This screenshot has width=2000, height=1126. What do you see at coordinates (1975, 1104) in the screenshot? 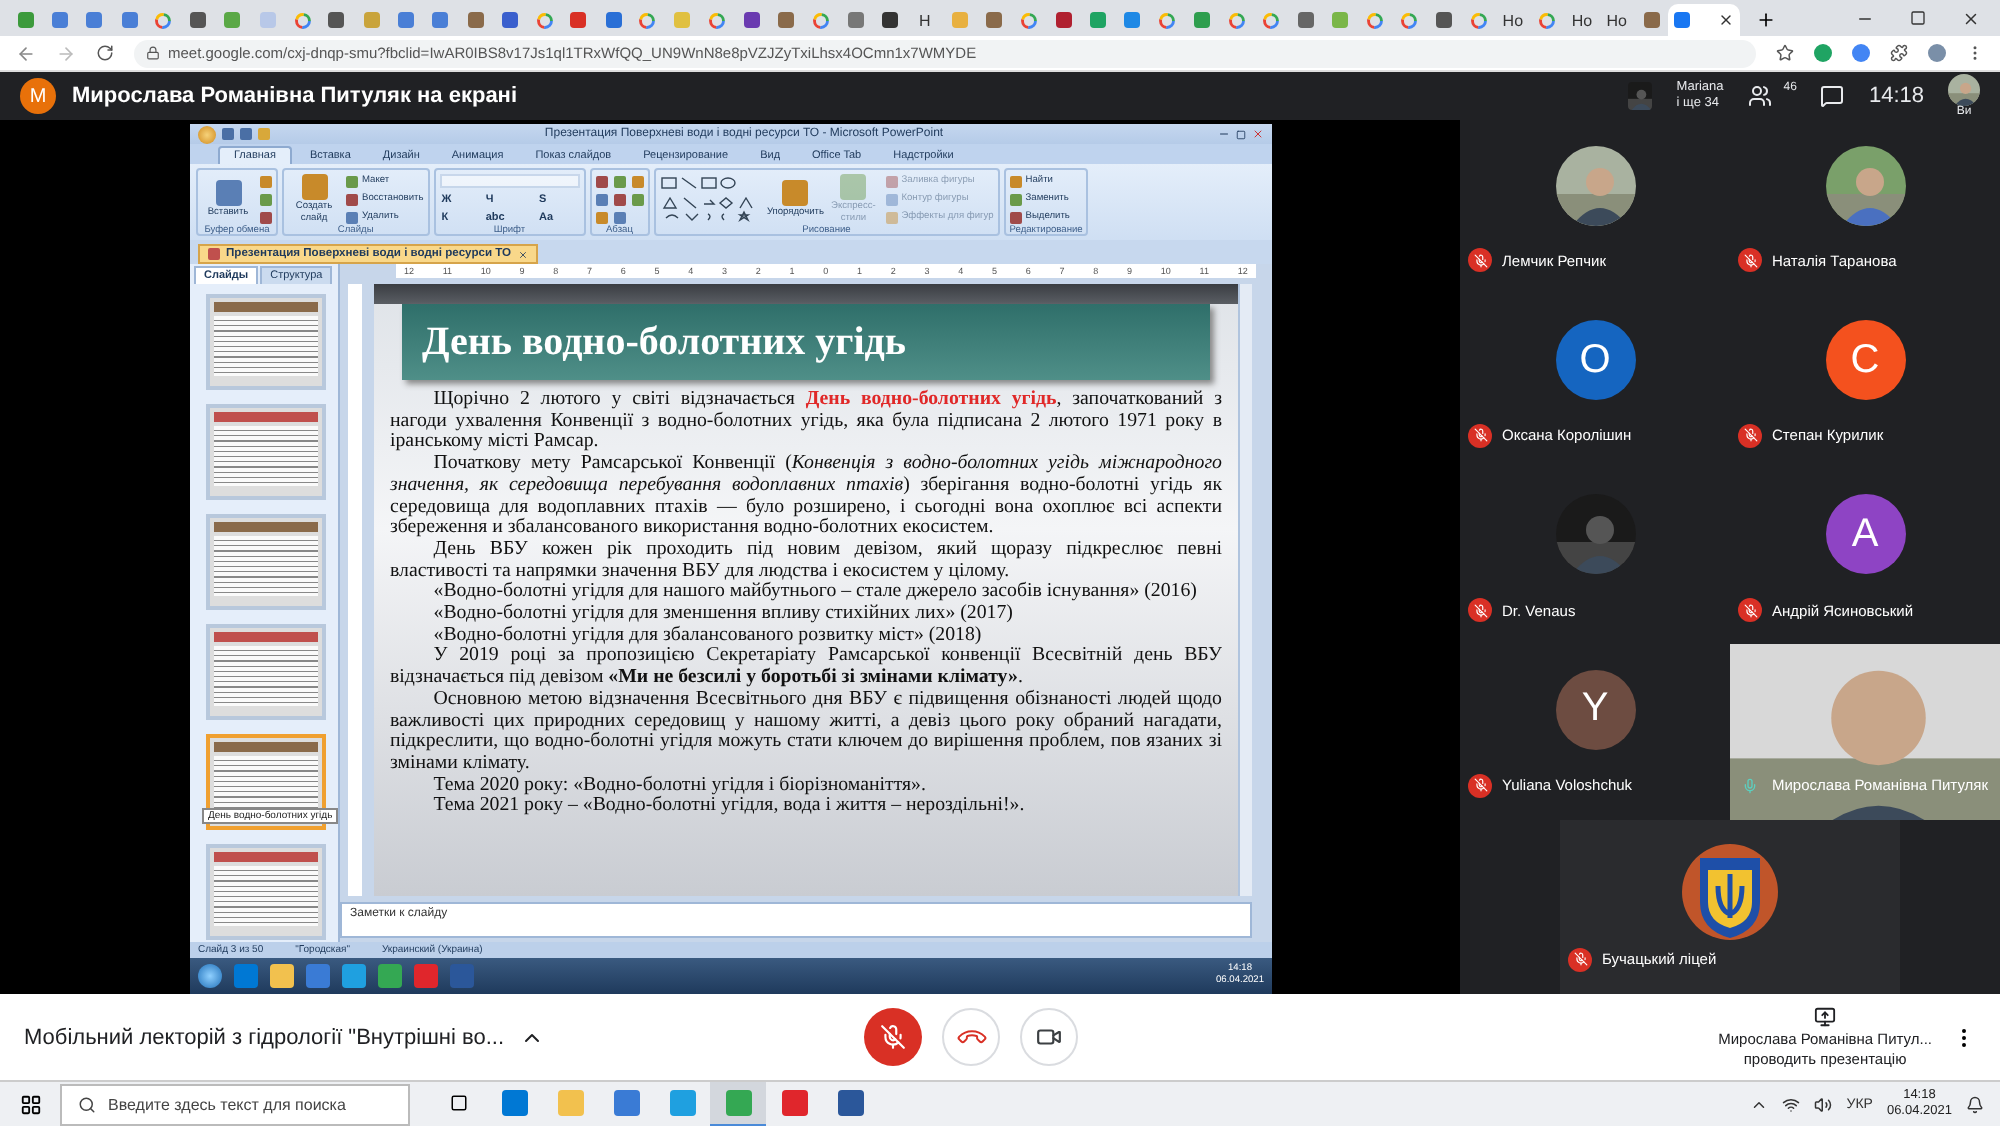
I see `notification-icon` at bounding box center [1975, 1104].